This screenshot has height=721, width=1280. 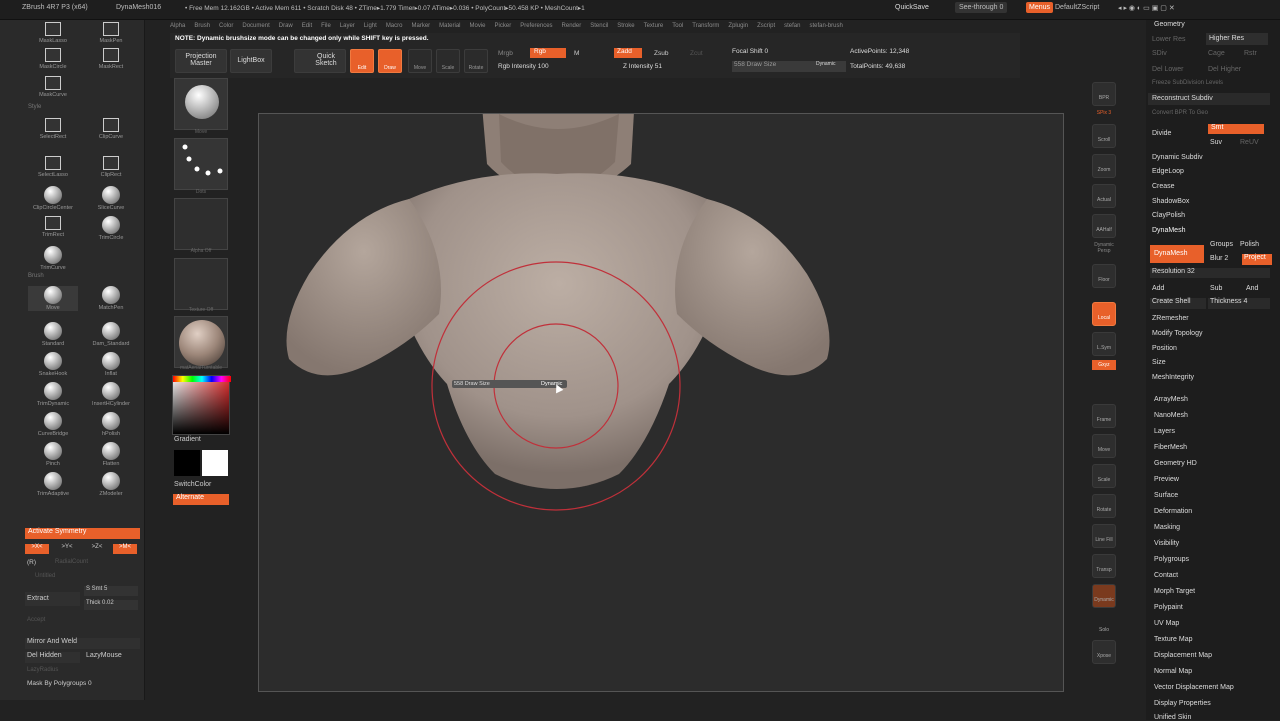 I want to click on menu-preferences: Preferences, so click(x=536, y=26).